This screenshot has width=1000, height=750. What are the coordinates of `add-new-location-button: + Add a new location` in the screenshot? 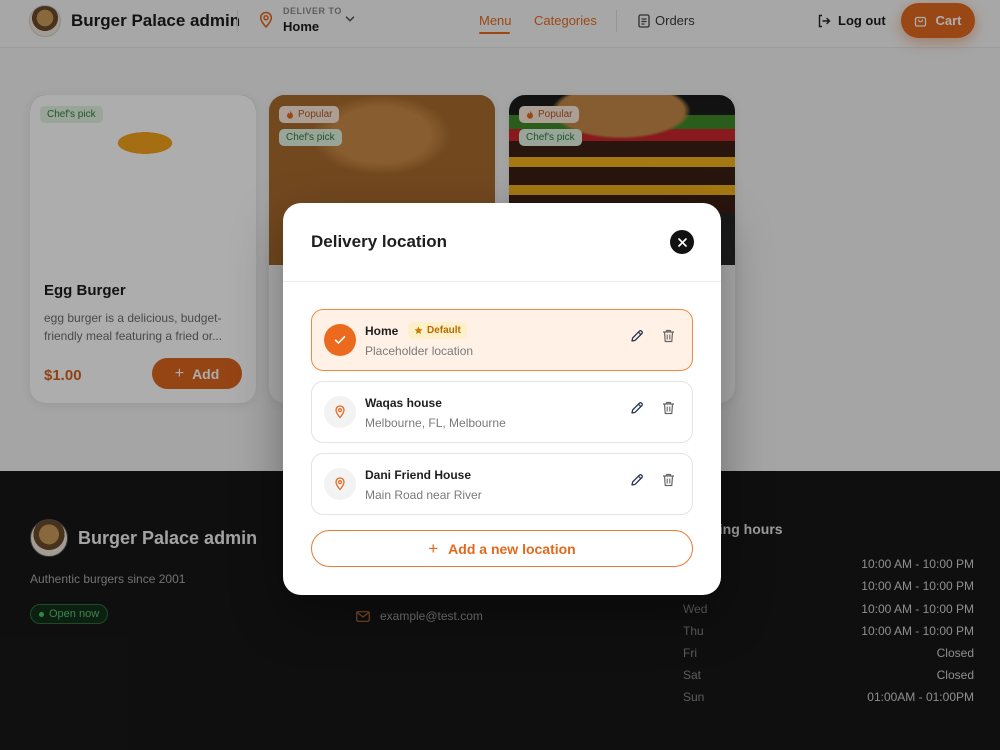 It's located at (502, 548).